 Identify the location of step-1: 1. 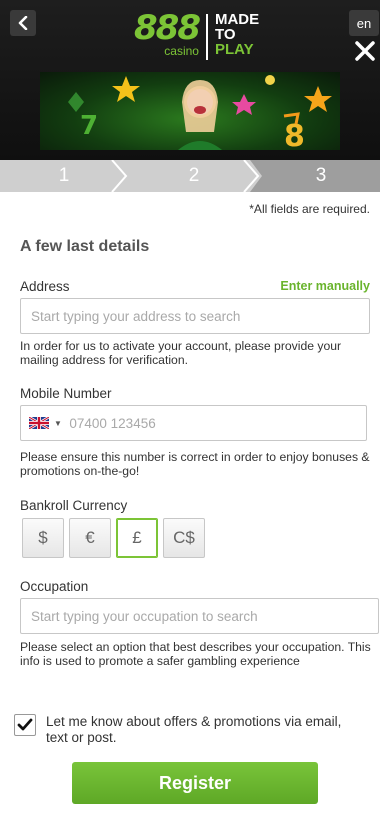
(64, 175).